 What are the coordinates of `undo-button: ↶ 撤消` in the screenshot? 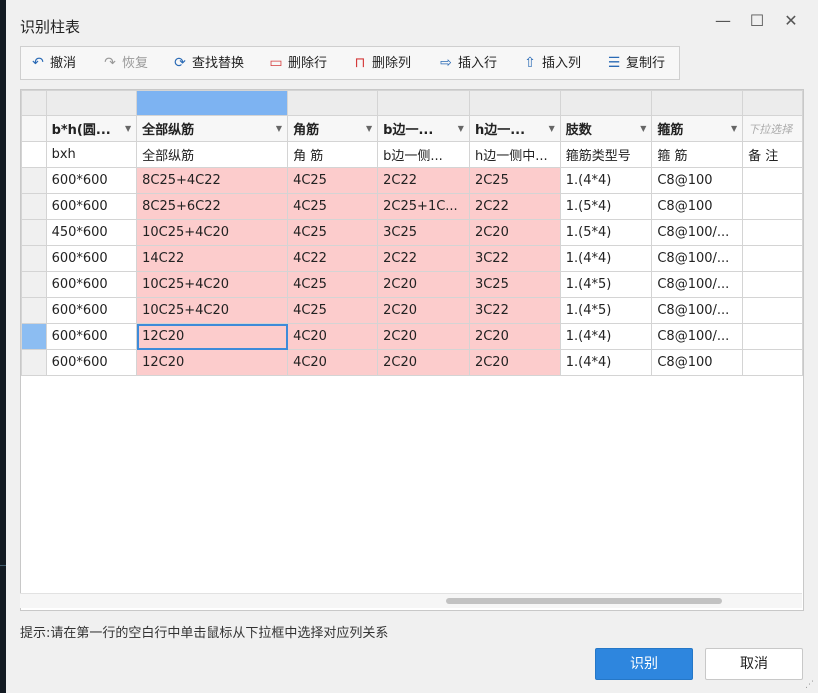 It's located at (52, 63).